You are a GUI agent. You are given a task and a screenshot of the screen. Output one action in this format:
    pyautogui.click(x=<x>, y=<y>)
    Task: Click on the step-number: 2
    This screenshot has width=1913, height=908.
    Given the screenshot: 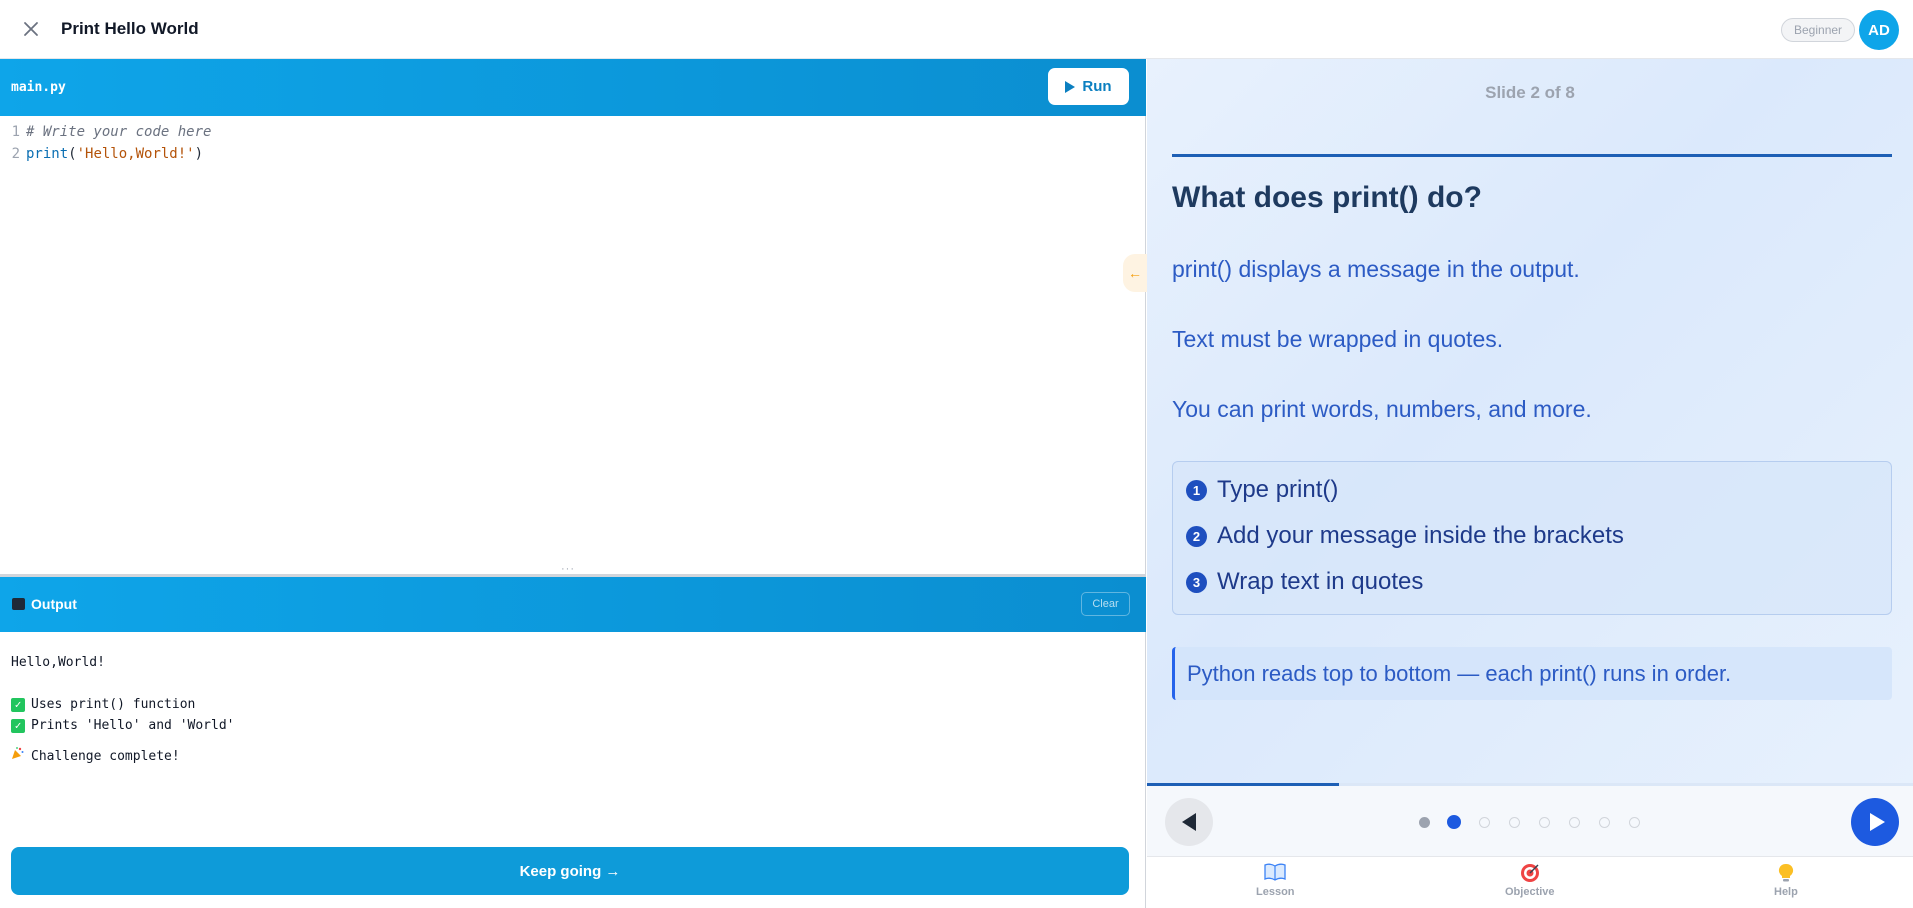 What is the action you would take?
    pyautogui.click(x=1196, y=536)
    